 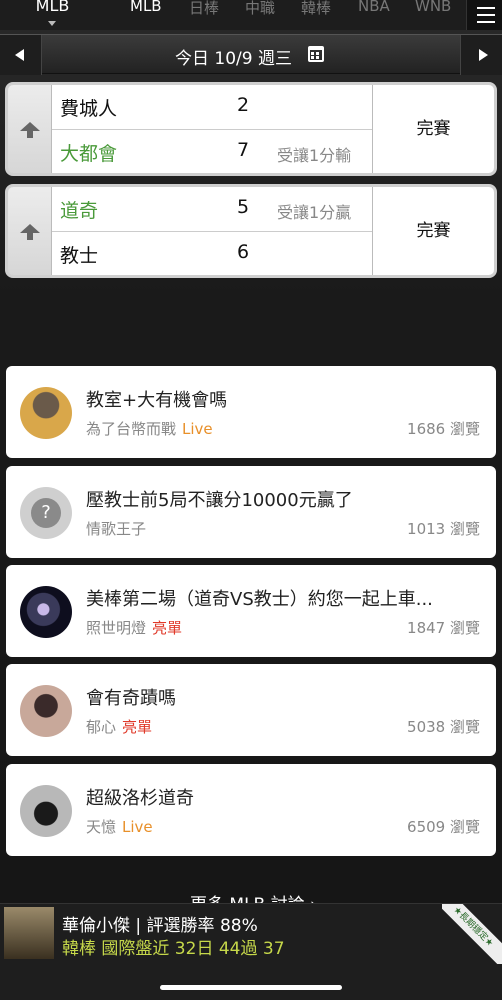 What do you see at coordinates (443, 727) in the screenshot?
I see `view-count: 5038 瀏覽` at bounding box center [443, 727].